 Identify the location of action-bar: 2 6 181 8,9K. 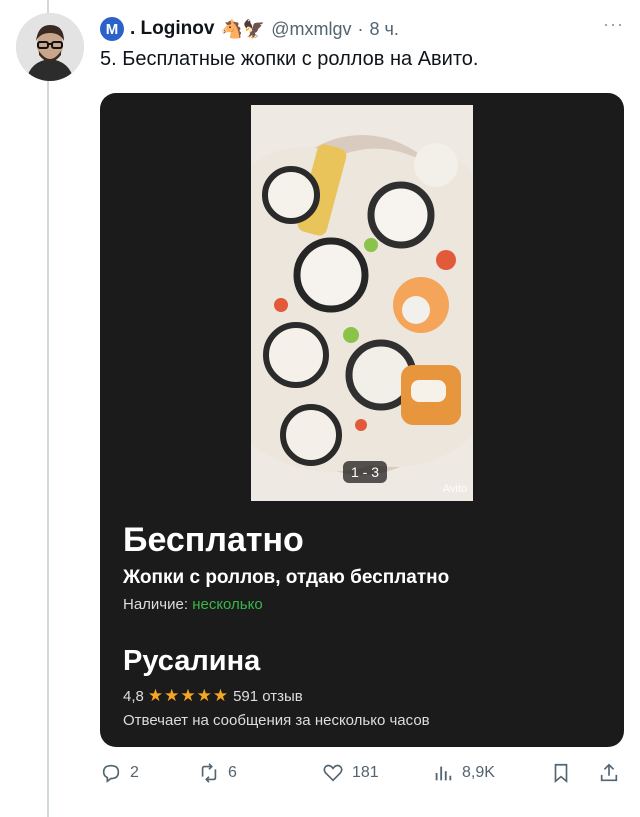
(362, 776).